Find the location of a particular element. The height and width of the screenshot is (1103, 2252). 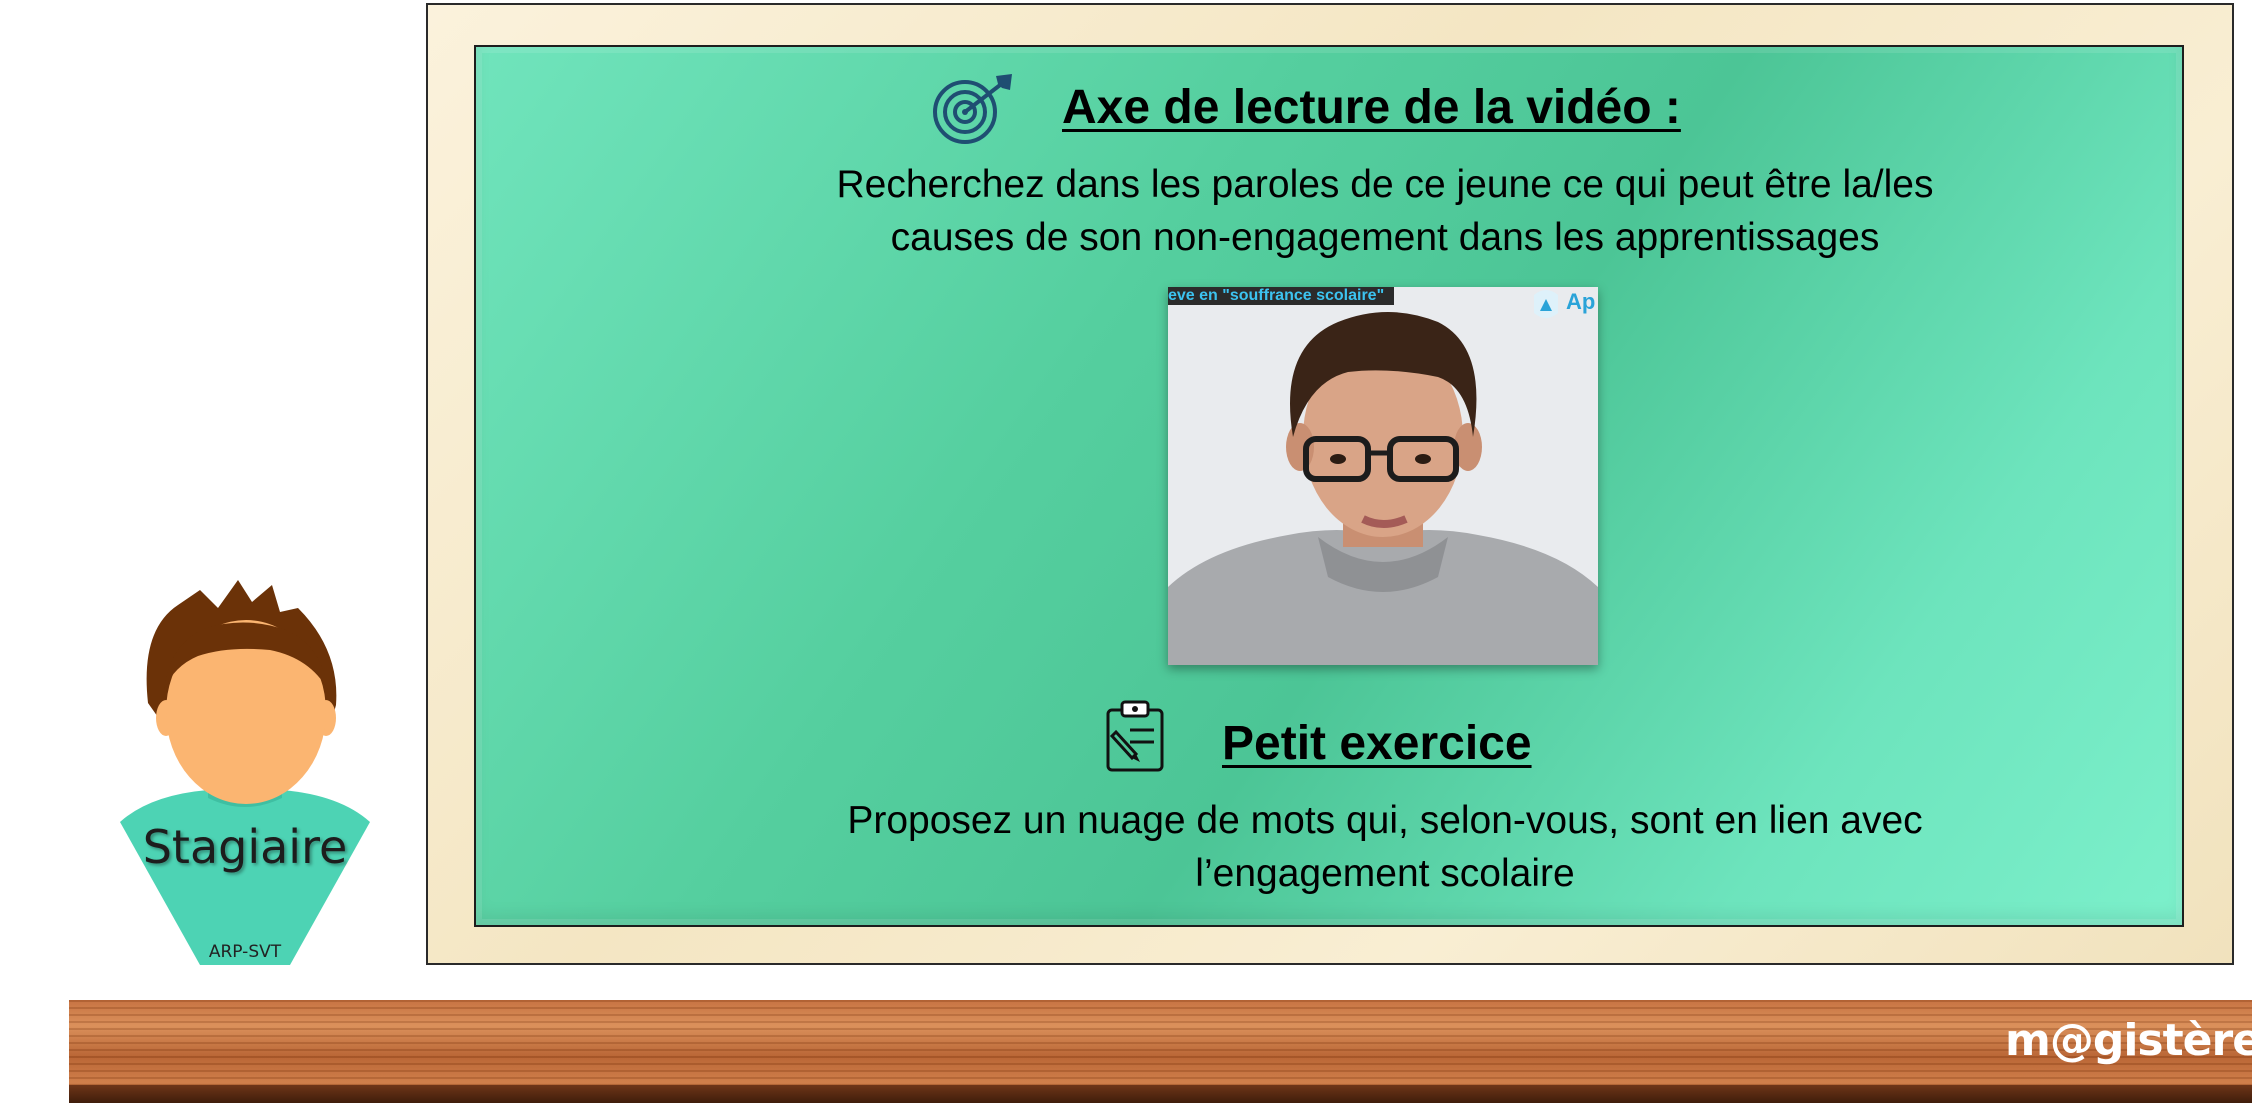

video-logo-text: Ap is located at coordinates (1580, 301).